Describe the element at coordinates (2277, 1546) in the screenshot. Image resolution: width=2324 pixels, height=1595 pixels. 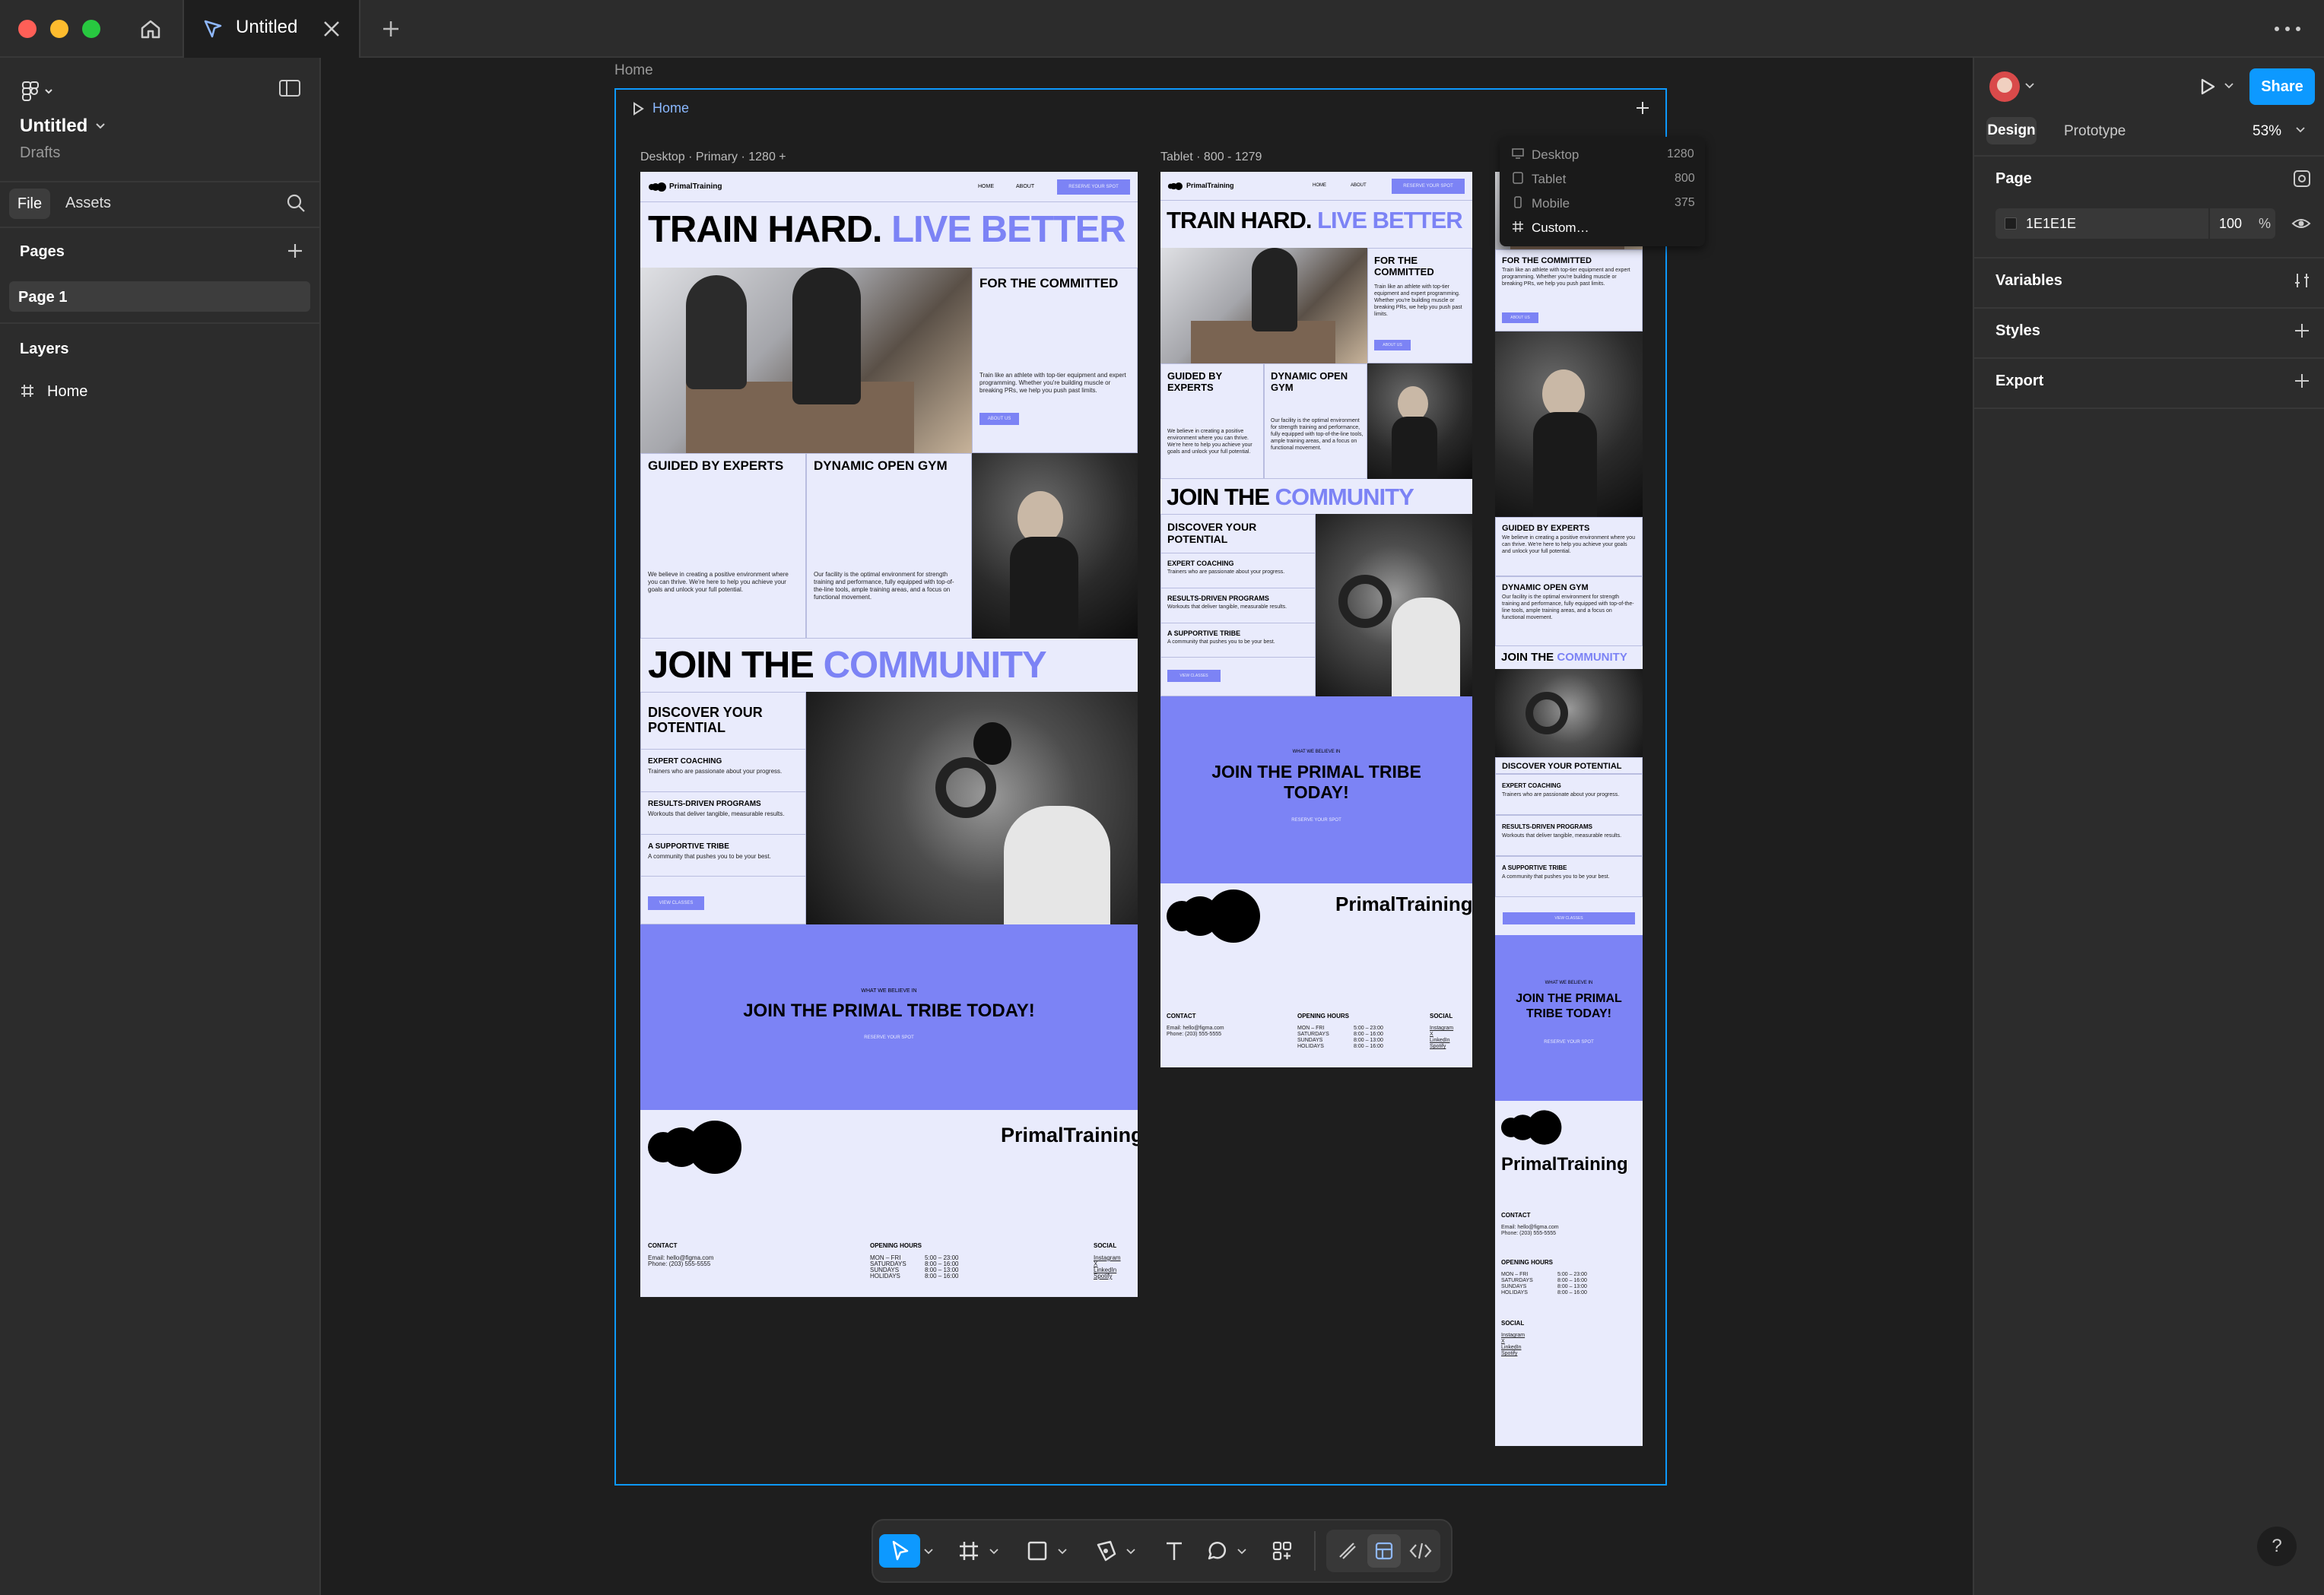
I see `help-icon: ?` at that location.